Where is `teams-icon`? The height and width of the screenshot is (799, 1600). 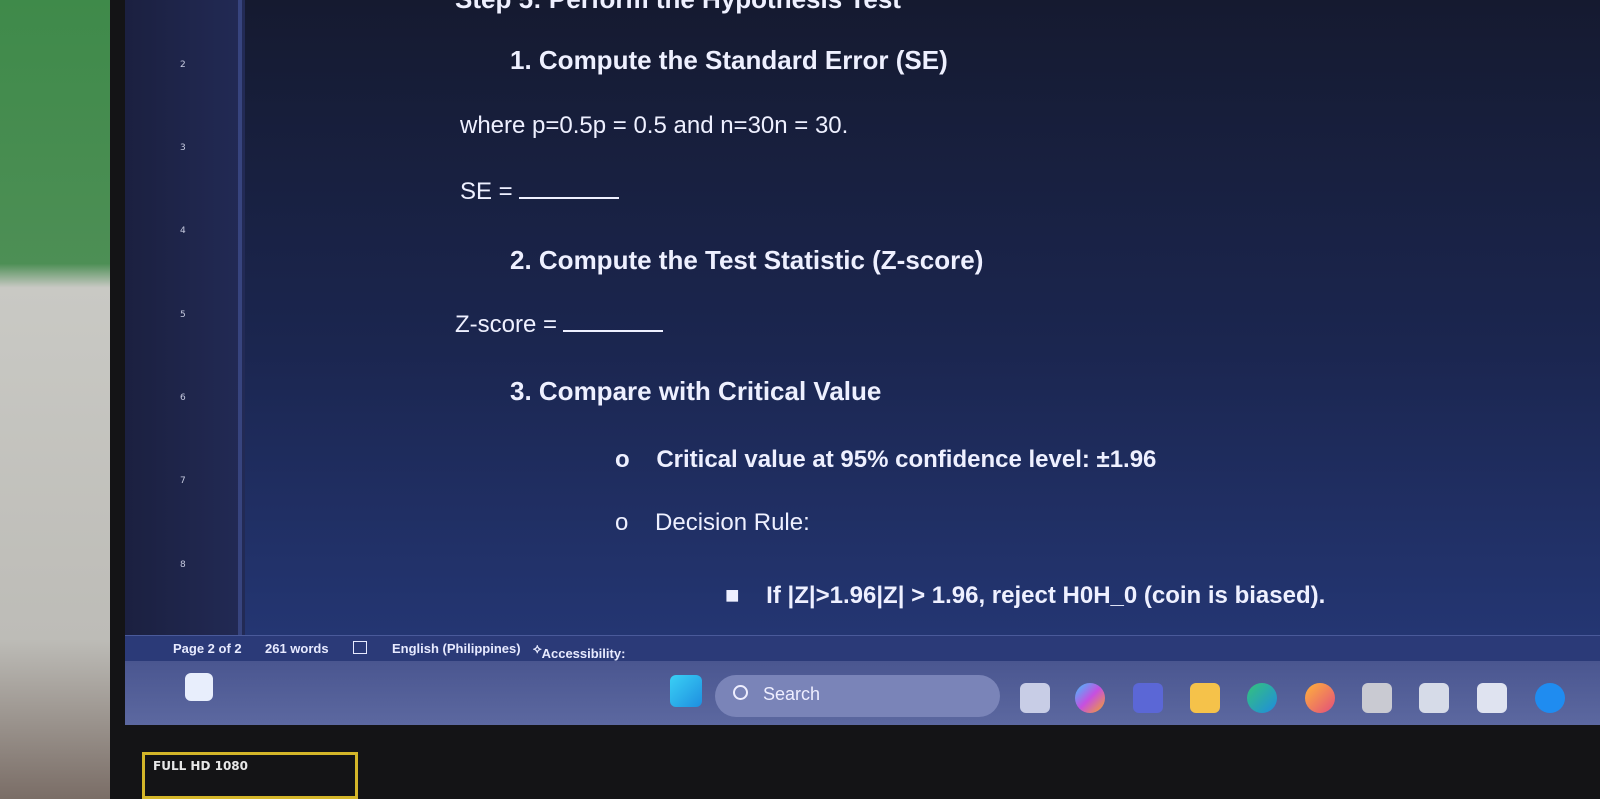 teams-icon is located at coordinates (1148, 698).